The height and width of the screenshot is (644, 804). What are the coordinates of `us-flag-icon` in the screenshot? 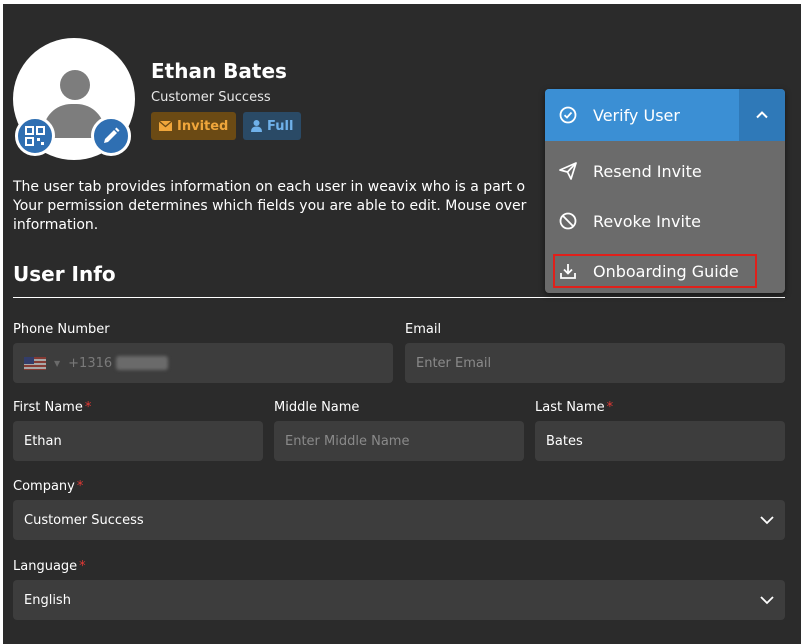 It's located at (35, 363).